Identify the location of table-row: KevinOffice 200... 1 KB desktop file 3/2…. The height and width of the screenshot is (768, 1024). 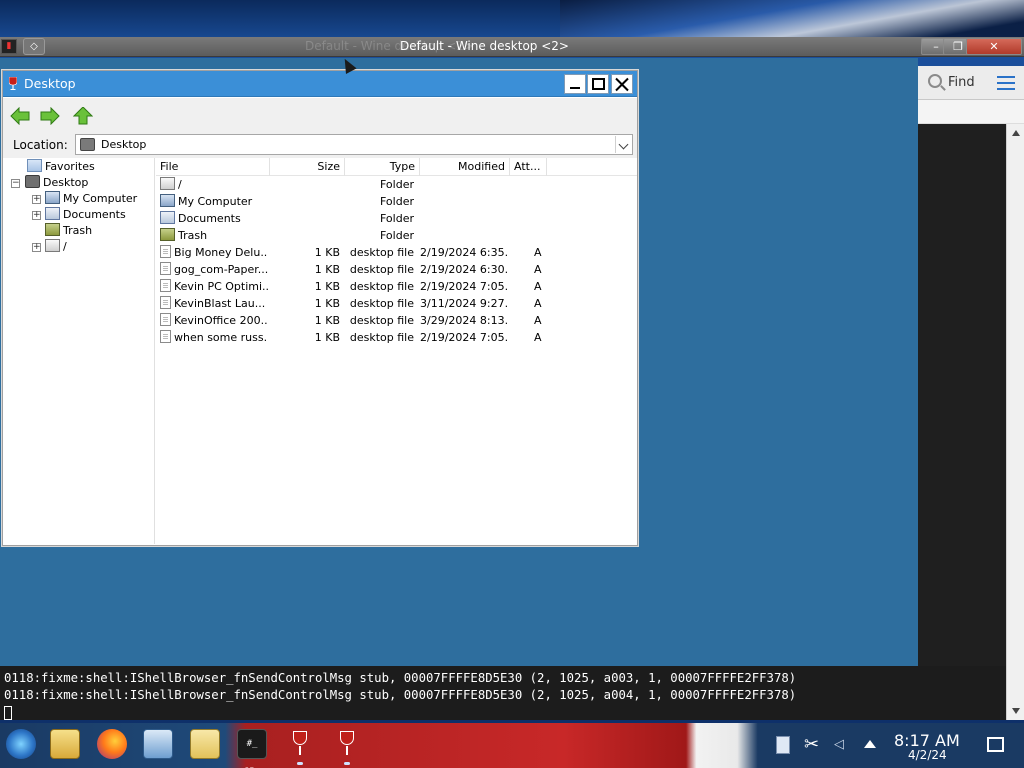
(396, 320).